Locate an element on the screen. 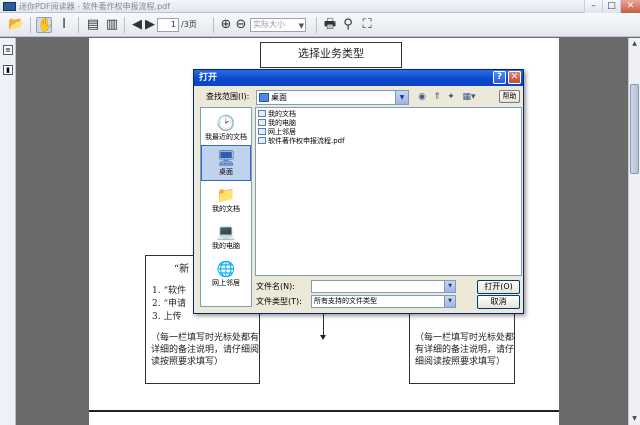 The height and width of the screenshot is (425, 640). left-box-line: 1. “软件 is located at coordinates (169, 291).